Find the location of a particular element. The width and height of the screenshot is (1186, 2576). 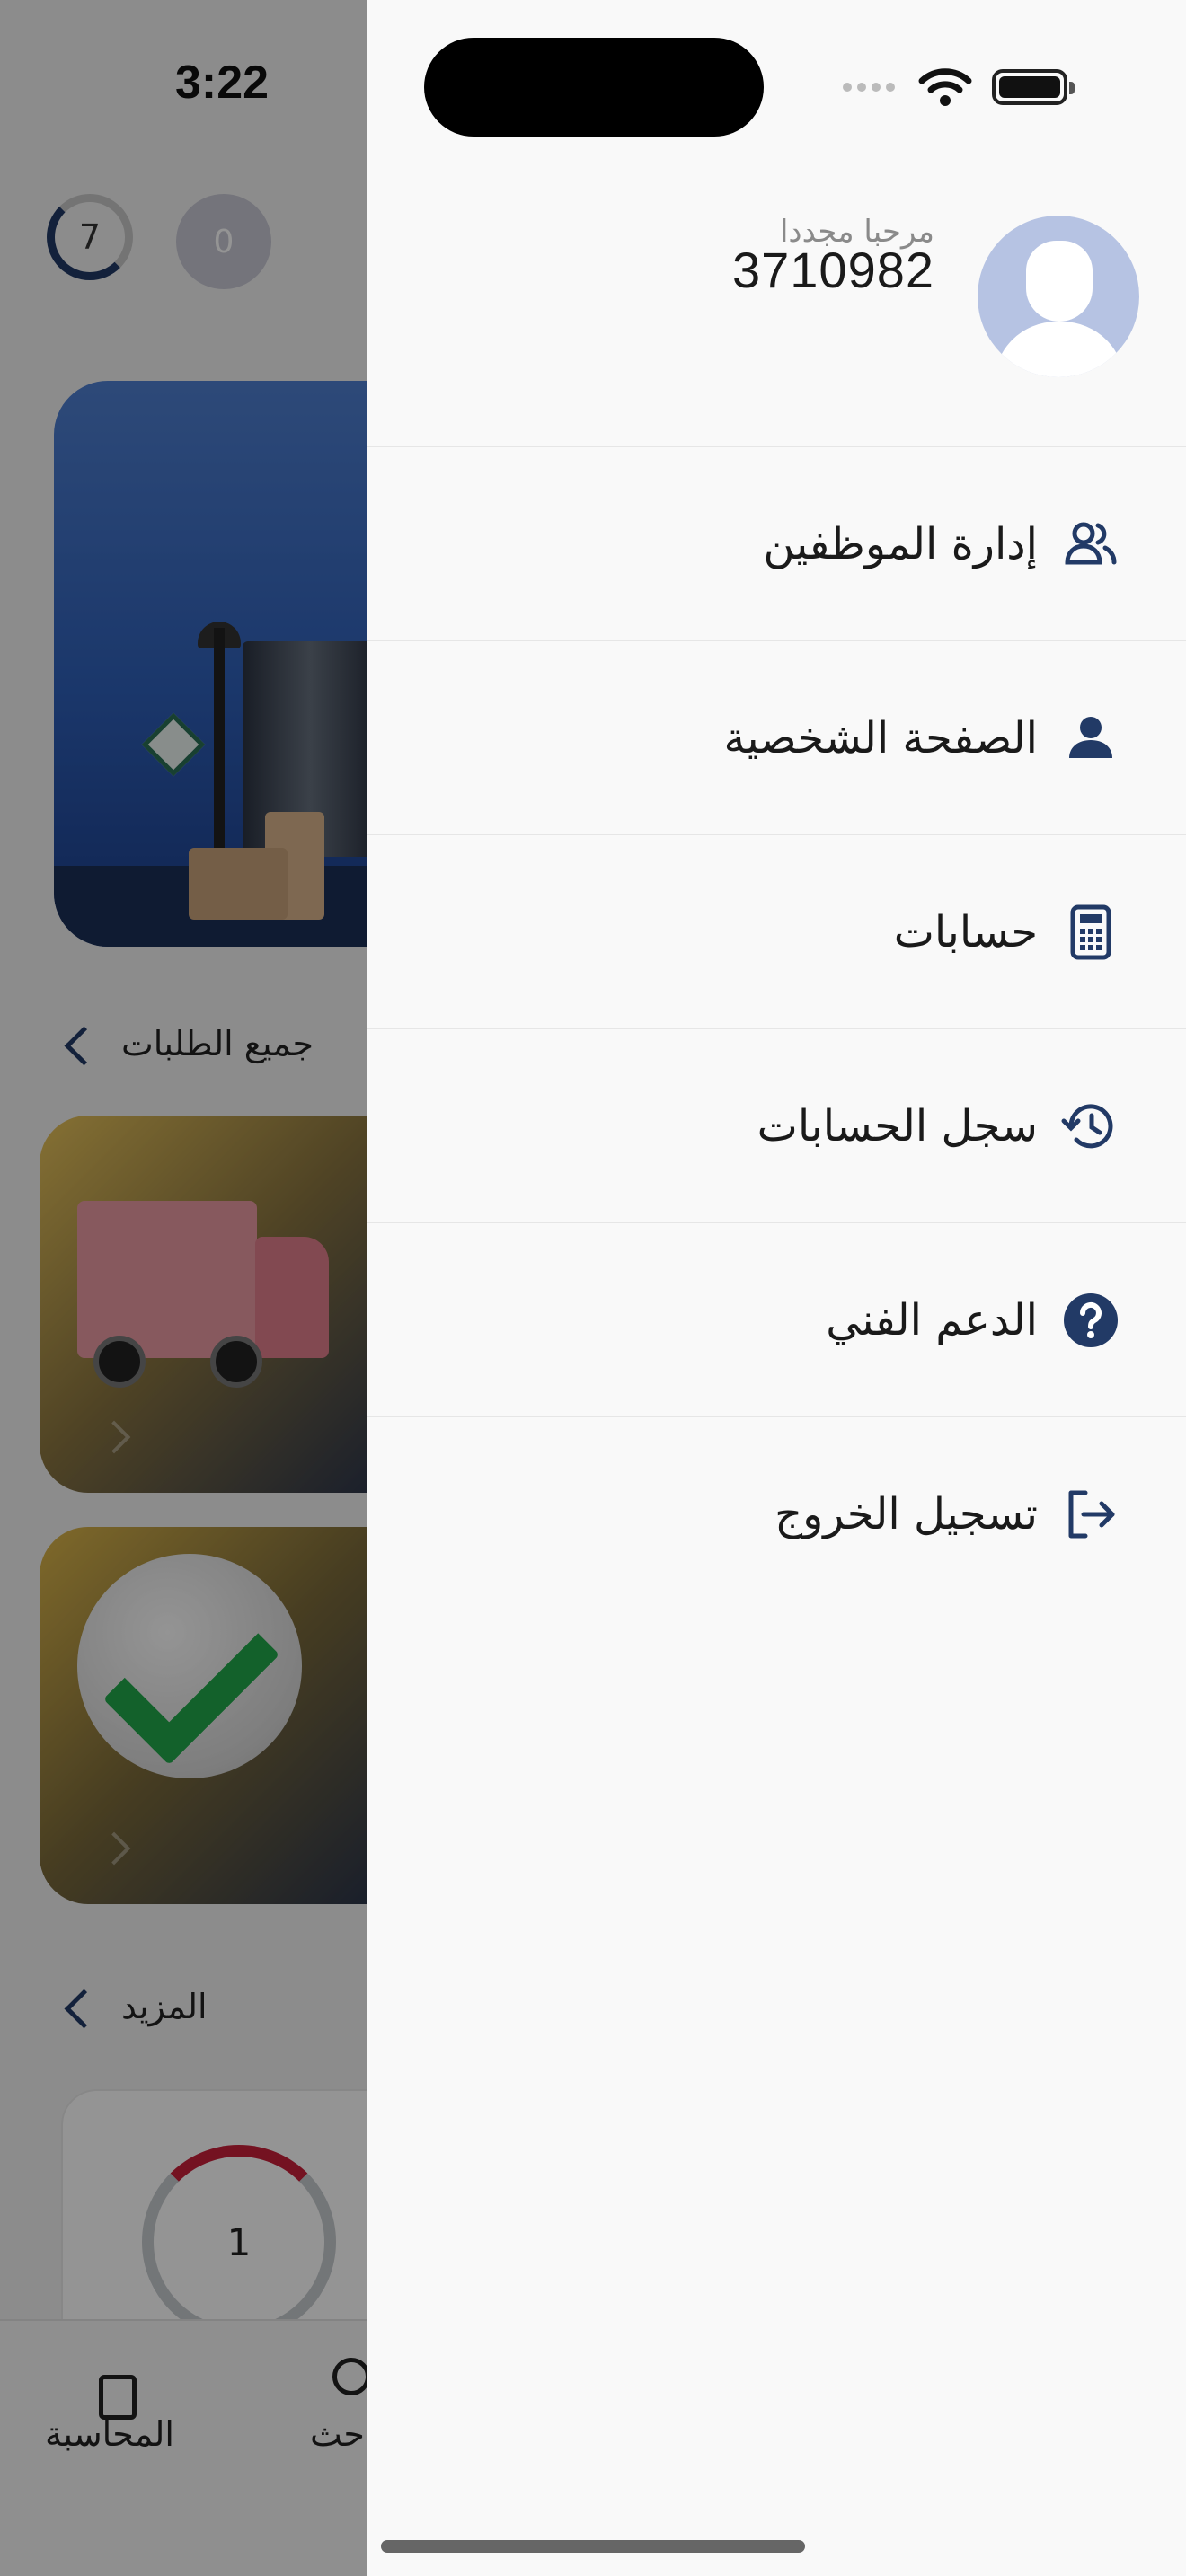

menu-item-logout: تسجيل الخروج is located at coordinates (776, 1513).